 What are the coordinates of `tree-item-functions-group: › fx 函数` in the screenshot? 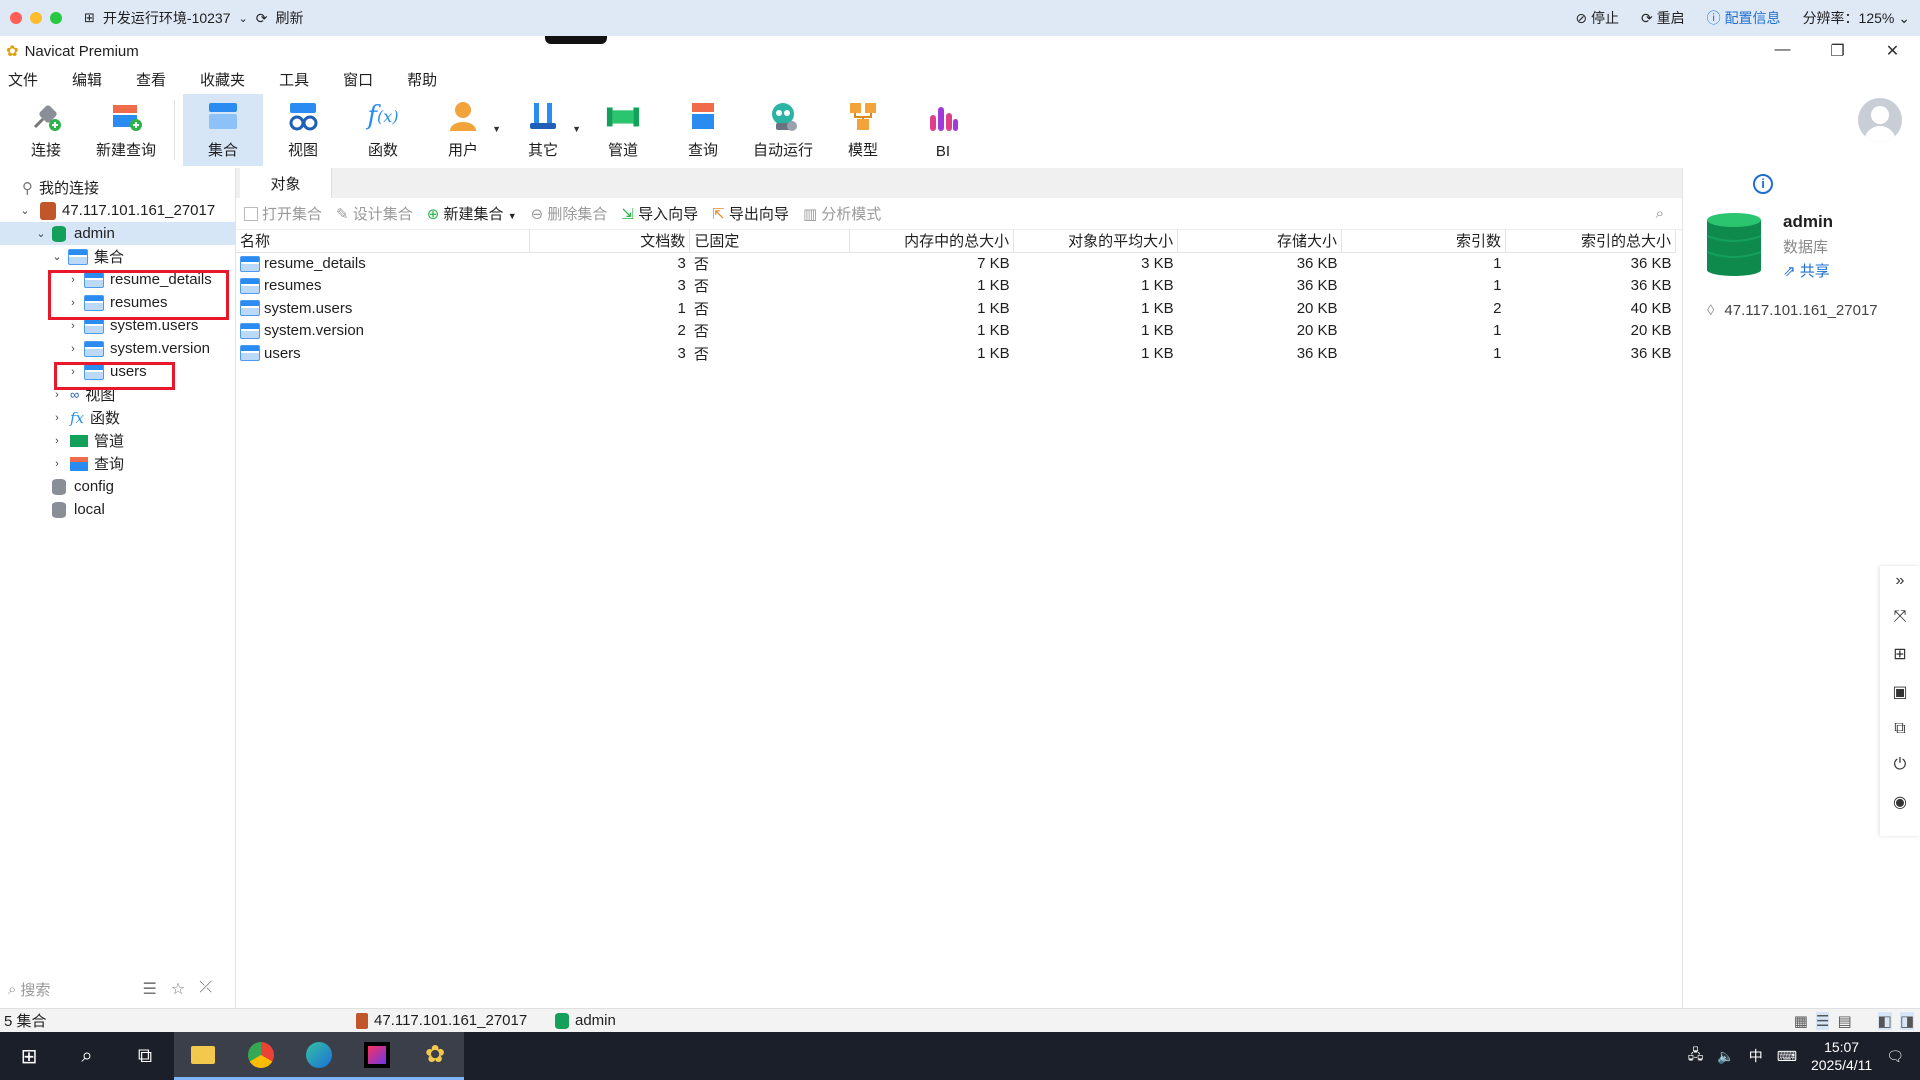 It's located at (117, 417).